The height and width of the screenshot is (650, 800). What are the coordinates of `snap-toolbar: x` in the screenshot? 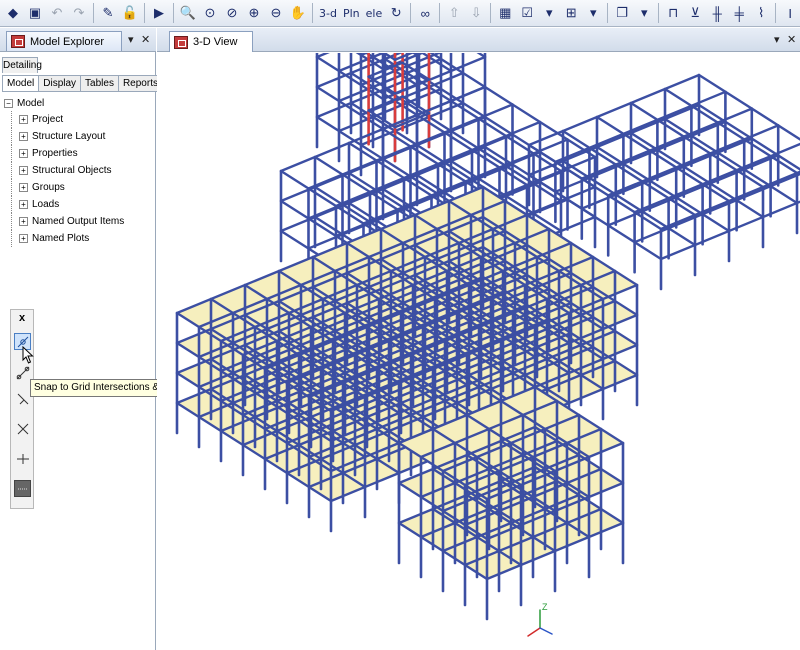 It's located at (22, 409).